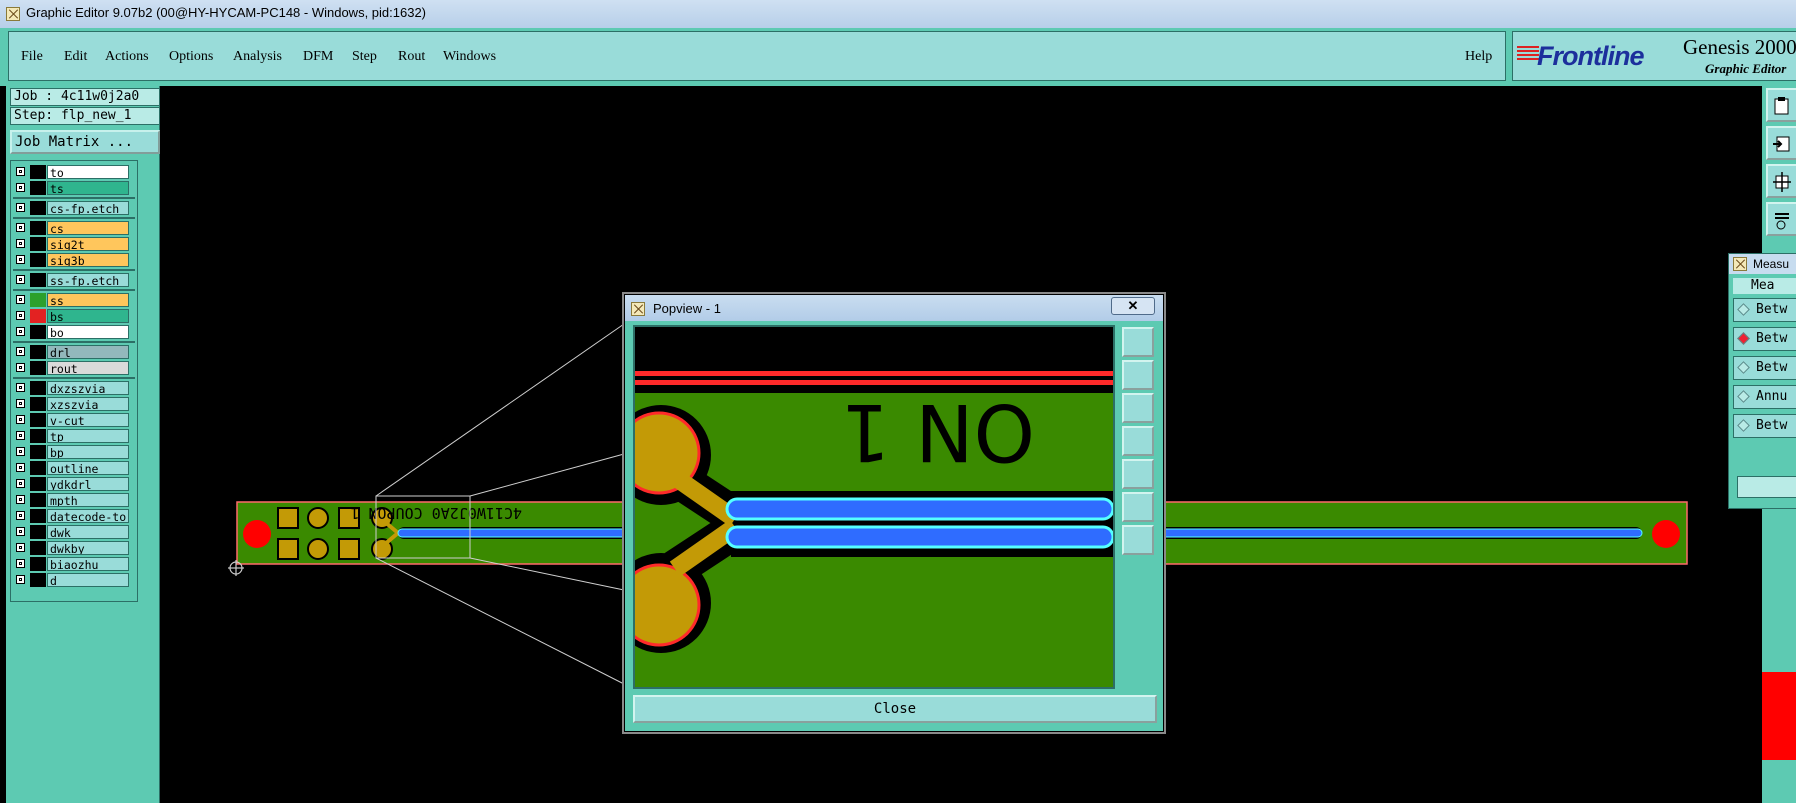  I want to click on layer-row-sig2t: sig2t, so click(74, 244).